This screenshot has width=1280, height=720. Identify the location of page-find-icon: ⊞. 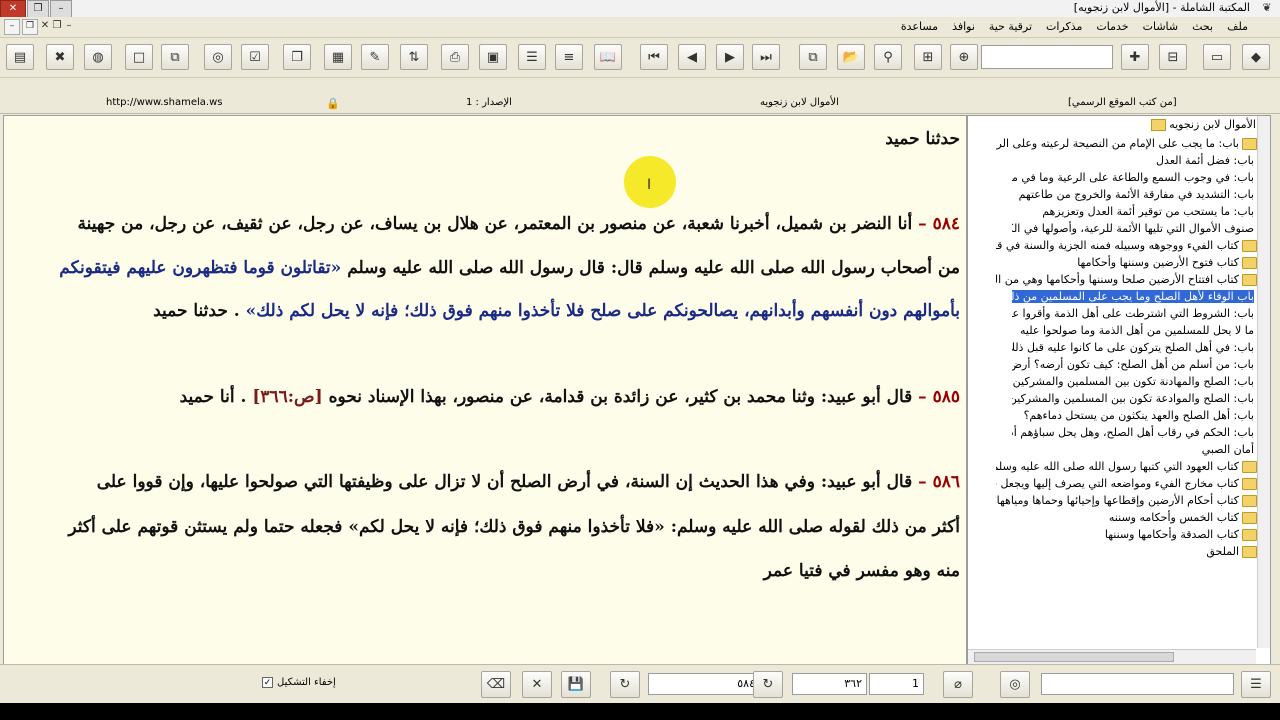
(928, 57).